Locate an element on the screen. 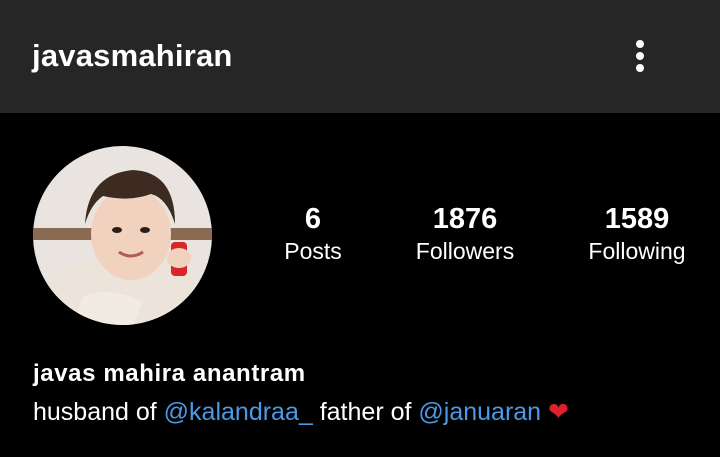 The image size is (720, 457). more-options-button is located at coordinates (640, 56).